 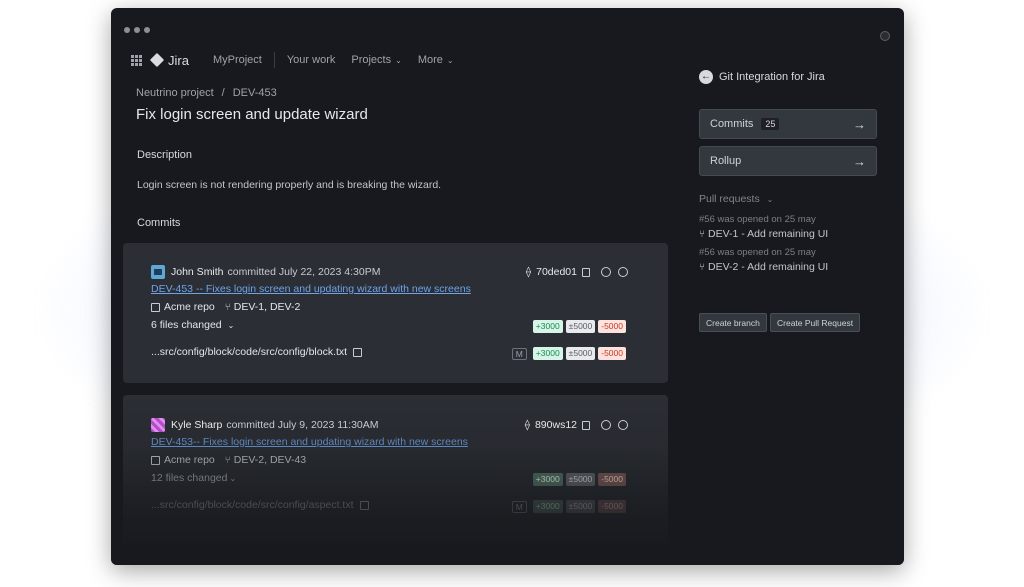 What do you see at coordinates (267, 307) in the screenshot?
I see `branch-names: DEV-1, DEV-2` at bounding box center [267, 307].